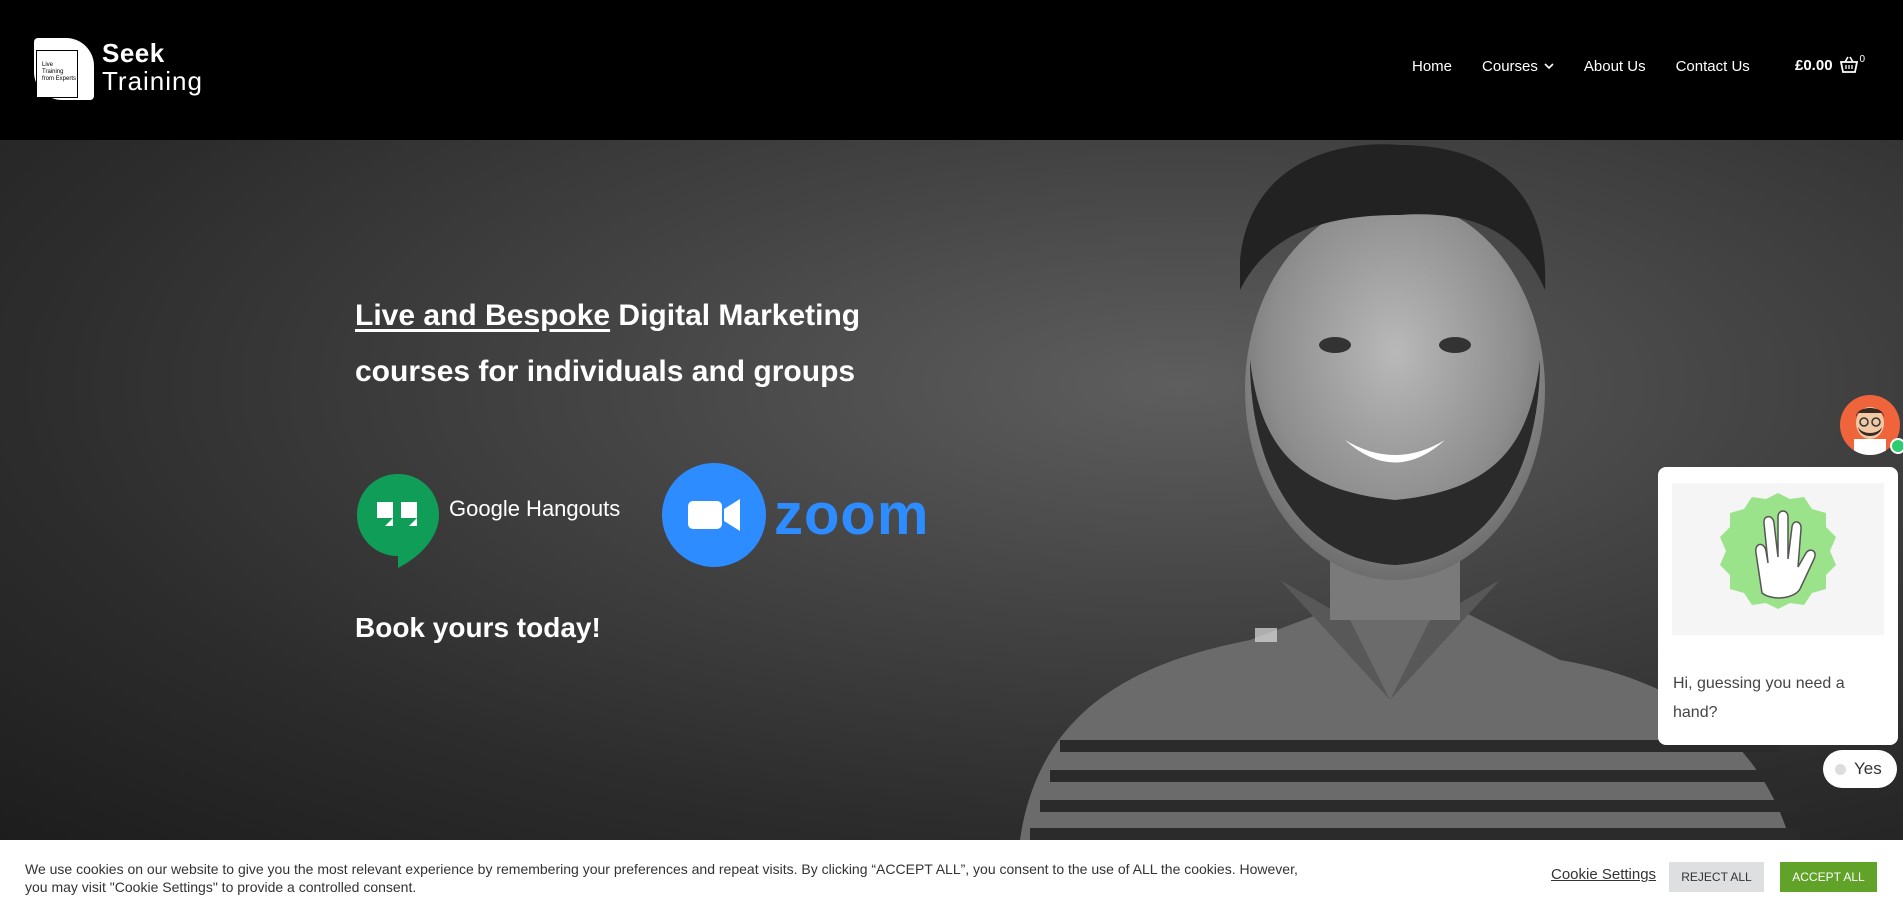 This screenshot has width=1903, height=912. I want to click on hero-cta-text: Book yours today!, so click(478, 627).